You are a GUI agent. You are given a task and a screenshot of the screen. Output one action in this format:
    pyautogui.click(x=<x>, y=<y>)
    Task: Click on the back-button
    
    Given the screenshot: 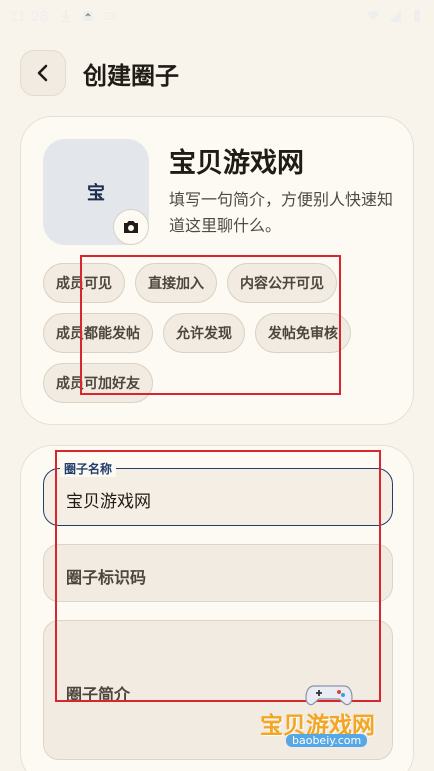 What is the action you would take?
    pyautogui.click(x=43, y=73)
    